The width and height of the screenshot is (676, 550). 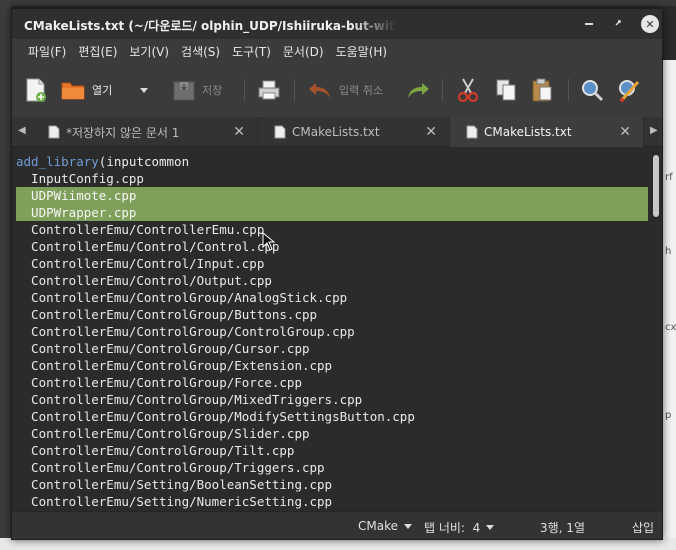 I want to click on minimize-icon, so click(x=589, y=24).